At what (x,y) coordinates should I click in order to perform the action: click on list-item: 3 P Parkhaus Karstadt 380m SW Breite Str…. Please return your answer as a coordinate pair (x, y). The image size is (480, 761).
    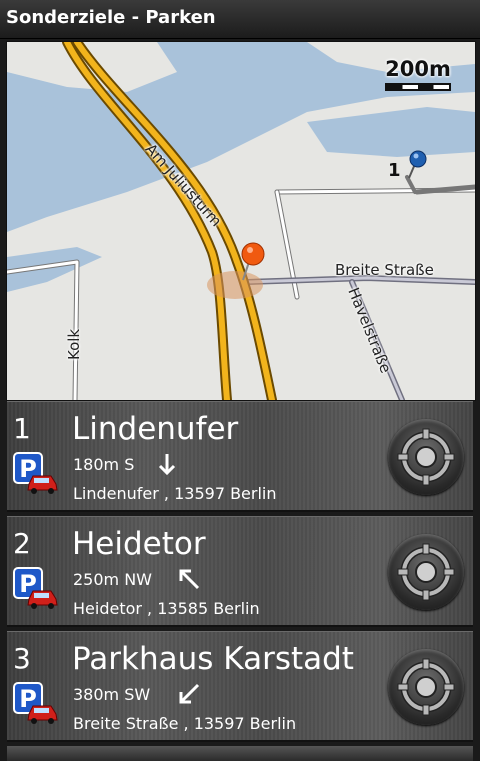
    Looking at the image, I should click on (240, 686).